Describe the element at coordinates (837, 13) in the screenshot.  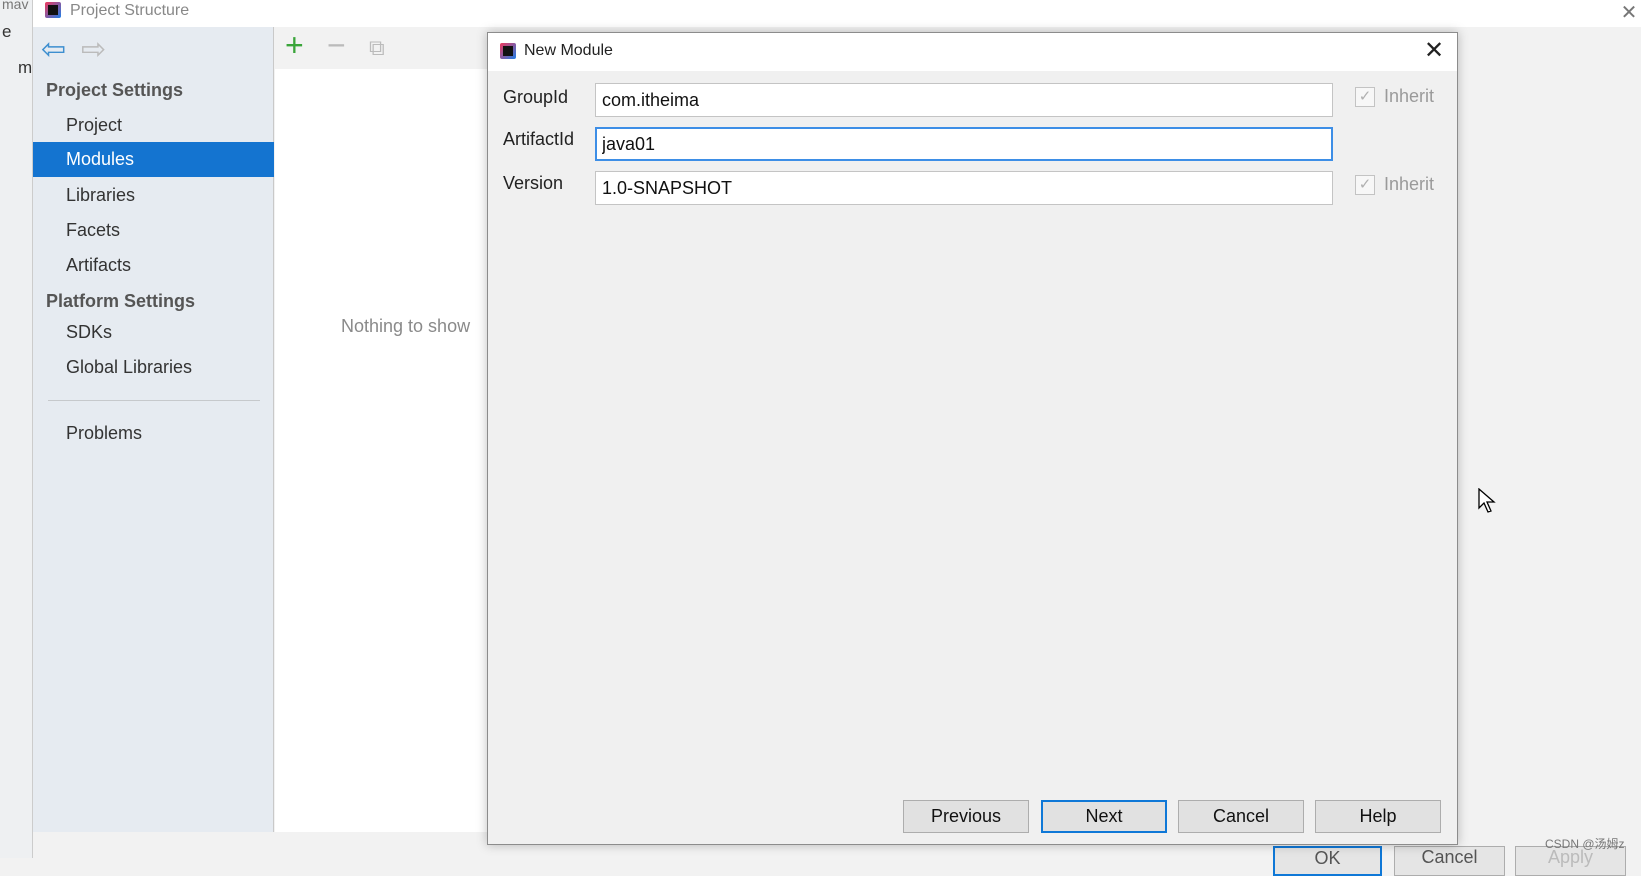
I see `window-titlebar: Project Structure` at that location.